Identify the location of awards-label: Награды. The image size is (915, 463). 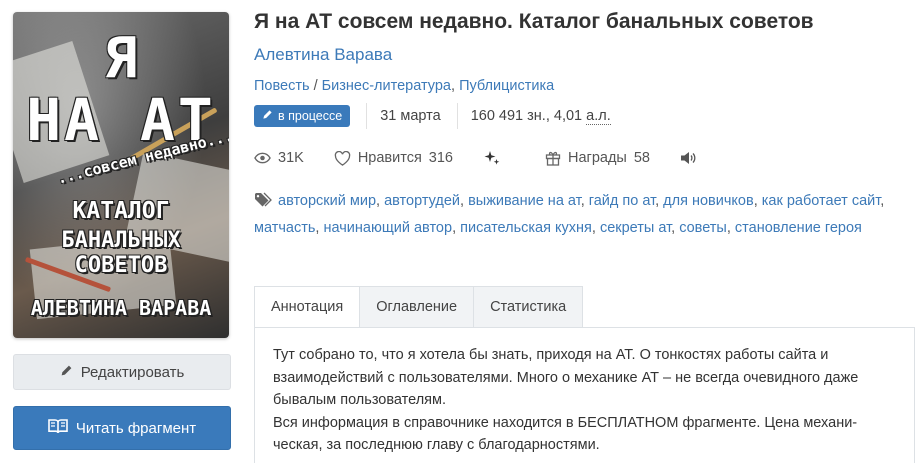
(597, 158).